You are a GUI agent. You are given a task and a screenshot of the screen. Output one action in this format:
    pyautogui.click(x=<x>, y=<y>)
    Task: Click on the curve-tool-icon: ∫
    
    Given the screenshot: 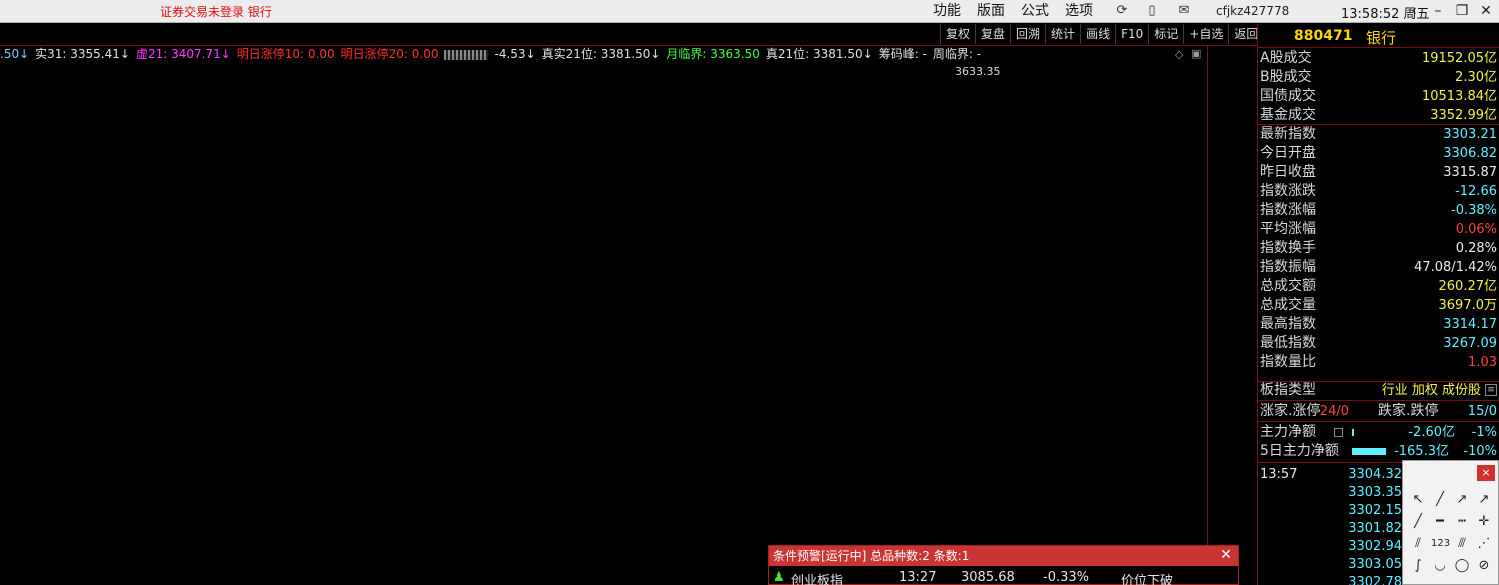 What is the action you would take?
    pyautogui.click(x=1418, y=566)
    